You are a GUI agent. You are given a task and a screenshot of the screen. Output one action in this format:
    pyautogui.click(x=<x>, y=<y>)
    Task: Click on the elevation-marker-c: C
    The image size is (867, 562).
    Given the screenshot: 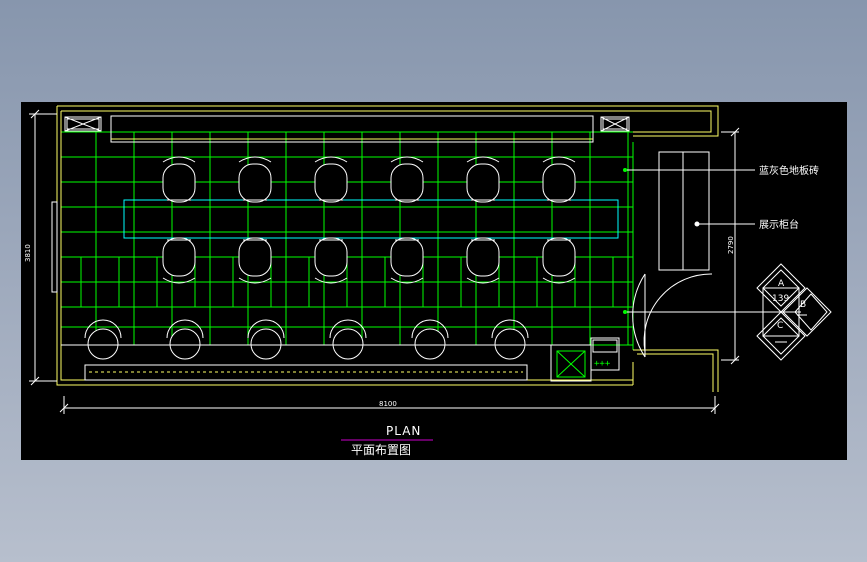 What is the action you would take?
    pyautogui.click(x=780, y=326)
    